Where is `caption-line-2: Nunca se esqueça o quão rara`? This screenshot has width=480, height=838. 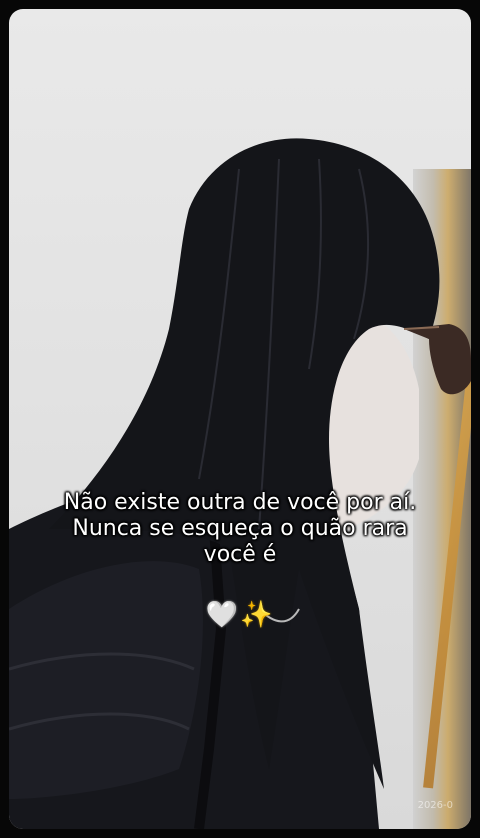
caption-line-2: Nunca se esqueça o quão rara is located at coordinates (240, 528).